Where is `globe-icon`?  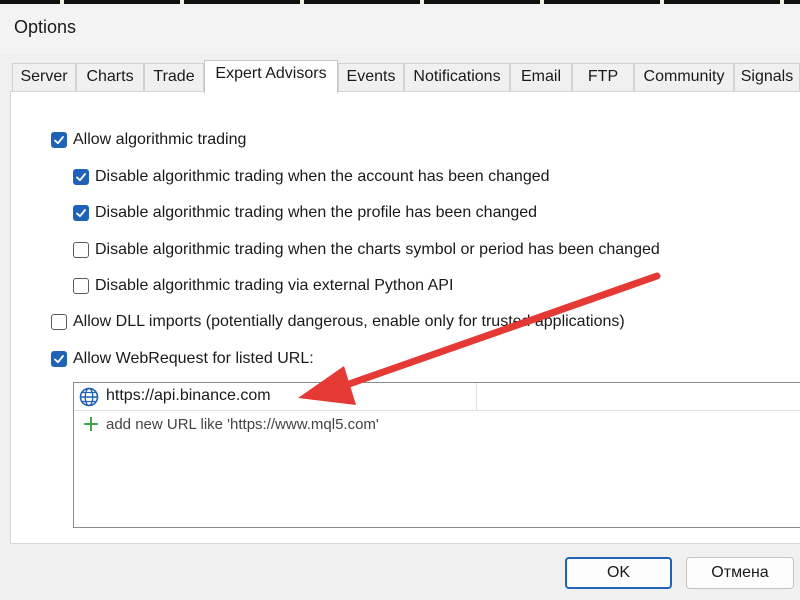 globe-icon is located at coordinates (89, 397).